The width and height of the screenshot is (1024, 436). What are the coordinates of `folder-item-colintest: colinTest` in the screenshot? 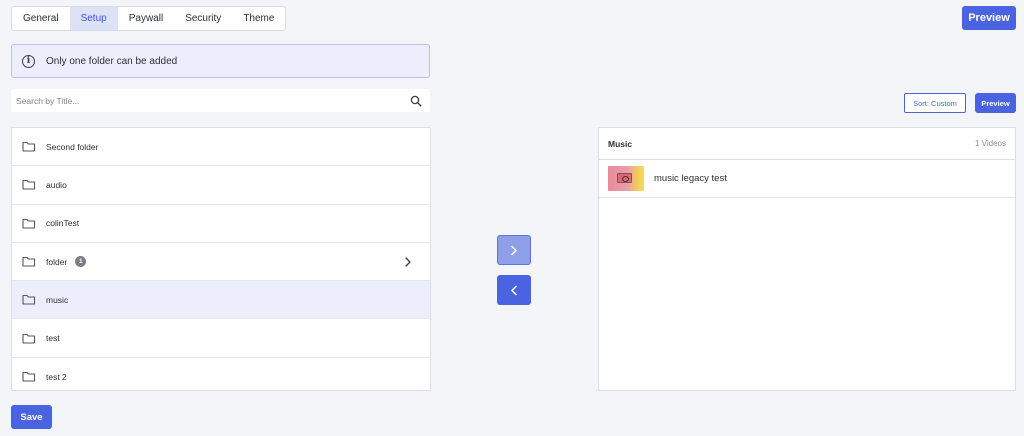 It's located at (221, 224).